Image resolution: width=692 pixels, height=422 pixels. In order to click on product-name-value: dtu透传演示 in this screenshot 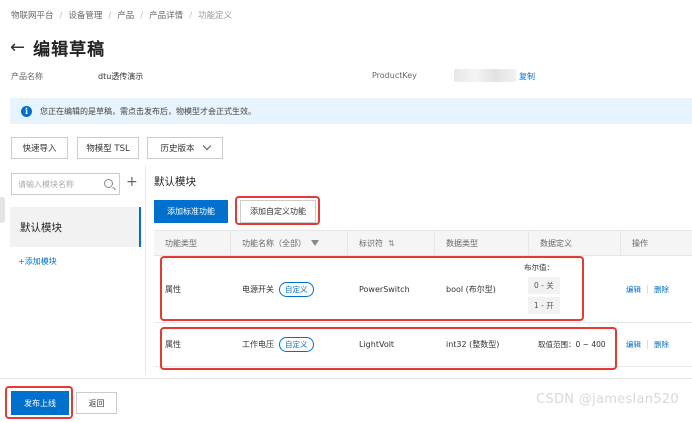, I will do `click(121, 76)`.